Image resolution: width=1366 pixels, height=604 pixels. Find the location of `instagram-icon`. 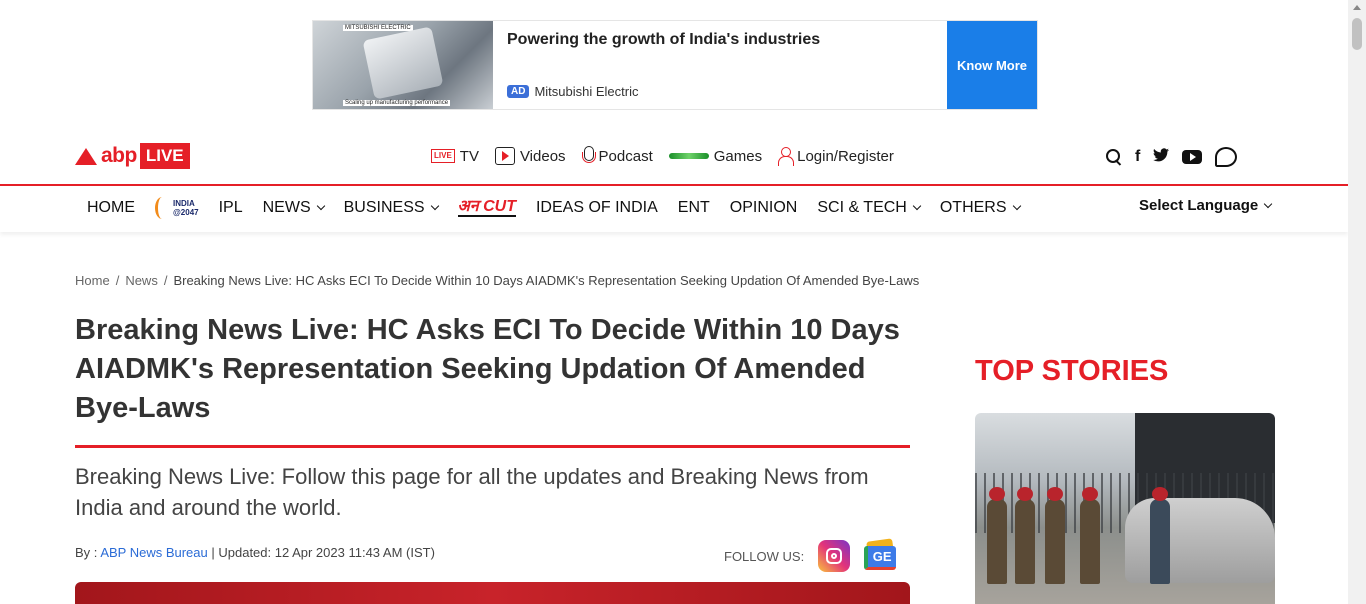

instagram-icon is located at coordinates (834, 556).